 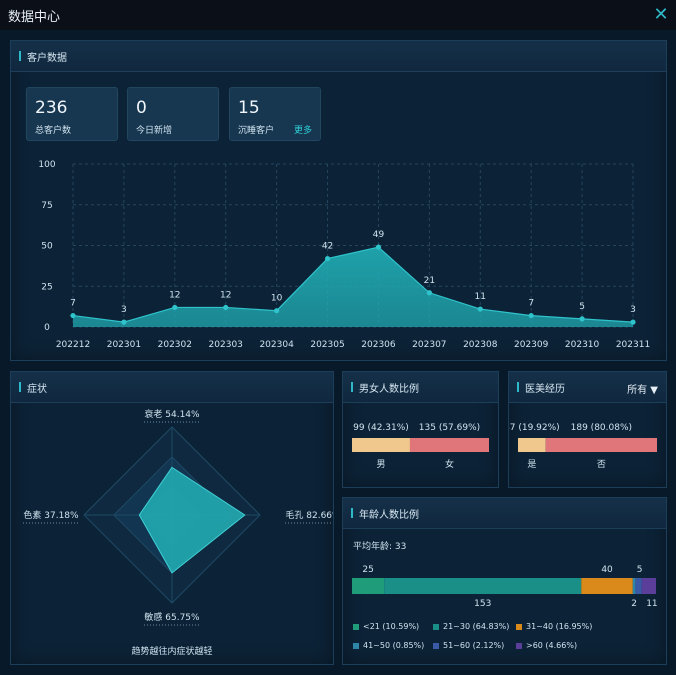 What do you see at coordinates (171, 651) in the screenshot?
I see `radar-caption: 趋势越往内症状越轻` at bounding box center [171, 651].